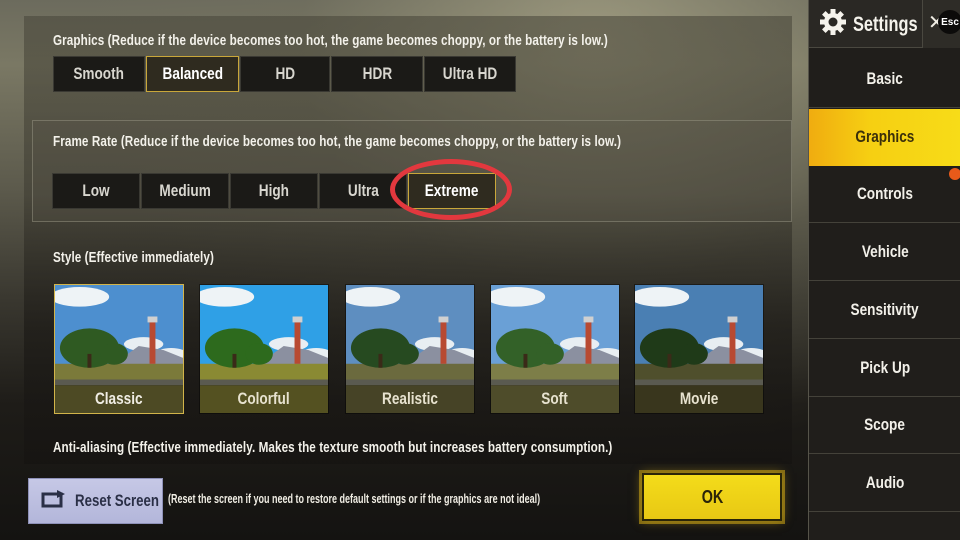  I want to click on settings-header: Settings ✕ Esc, so click(884, 24).